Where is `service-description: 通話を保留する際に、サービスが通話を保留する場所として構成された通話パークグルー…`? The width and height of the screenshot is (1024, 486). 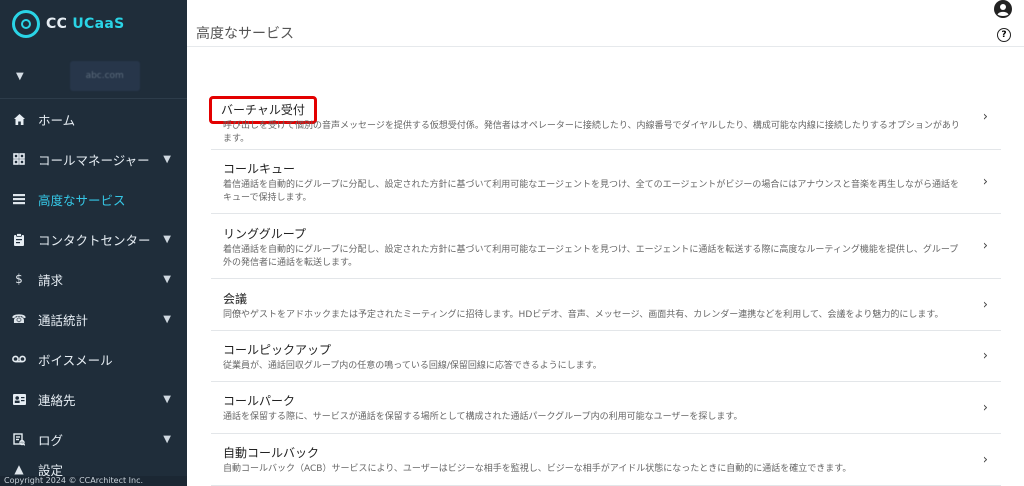 service-description: 通話を保留する際に、サービスが通話を保留する場所として構成された通話パークグルー… is located at coordinates (483, 417).